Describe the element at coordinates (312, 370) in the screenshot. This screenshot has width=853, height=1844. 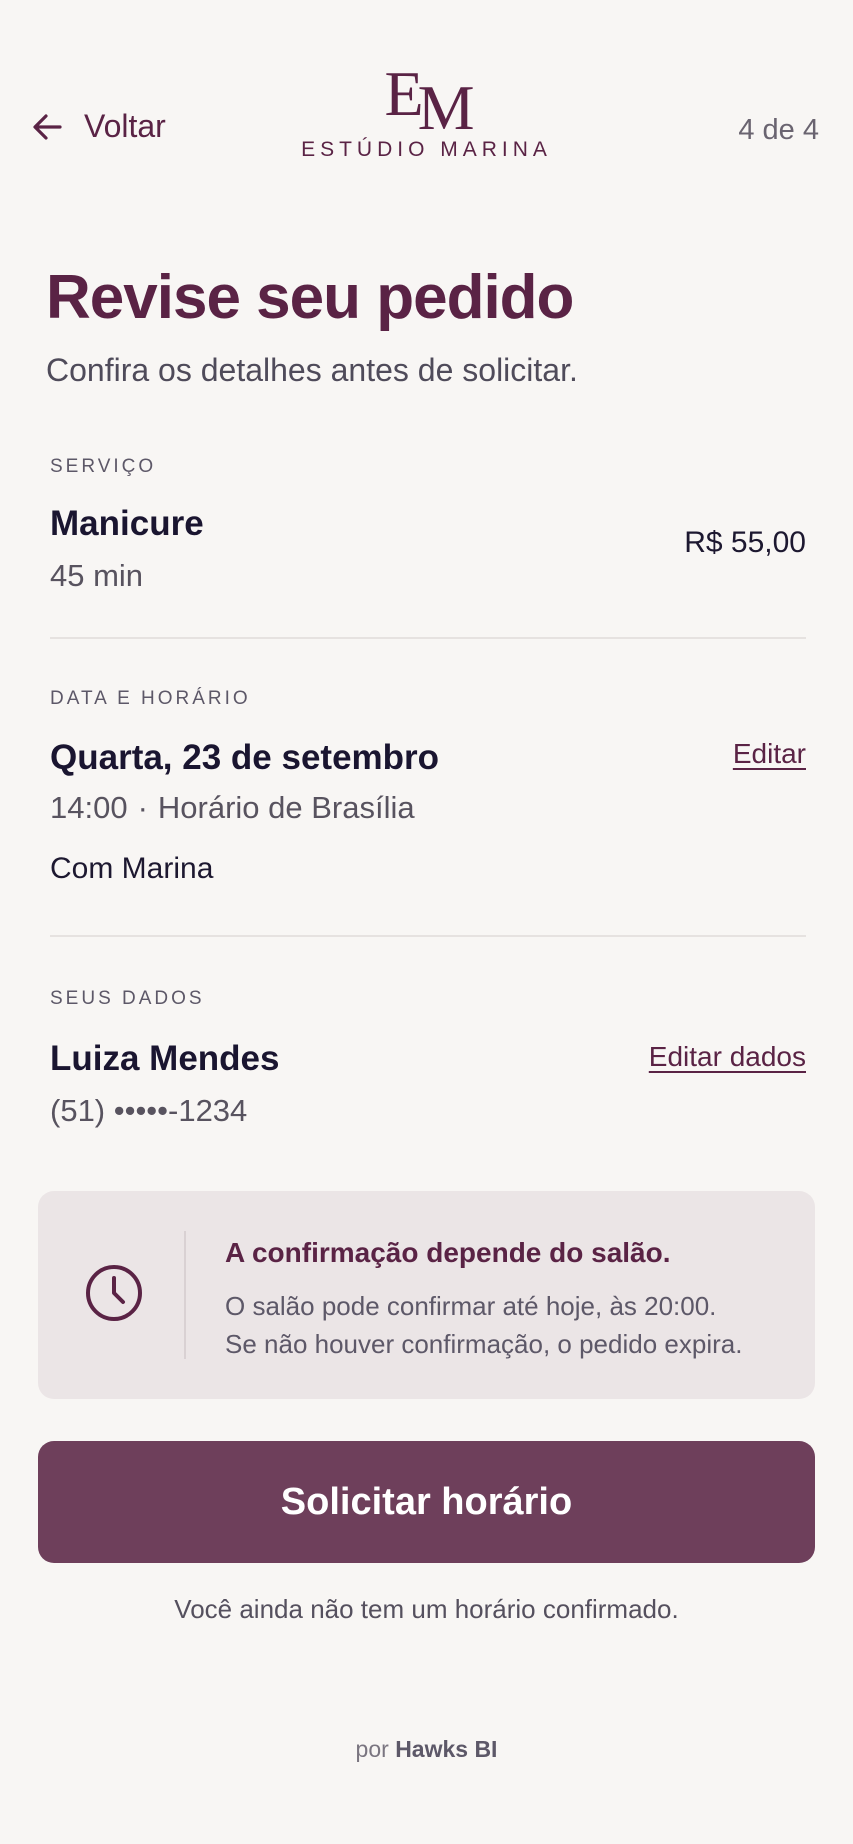
I see `page-subtitle: Confira os detalhes antes de solicitar.` at that location.